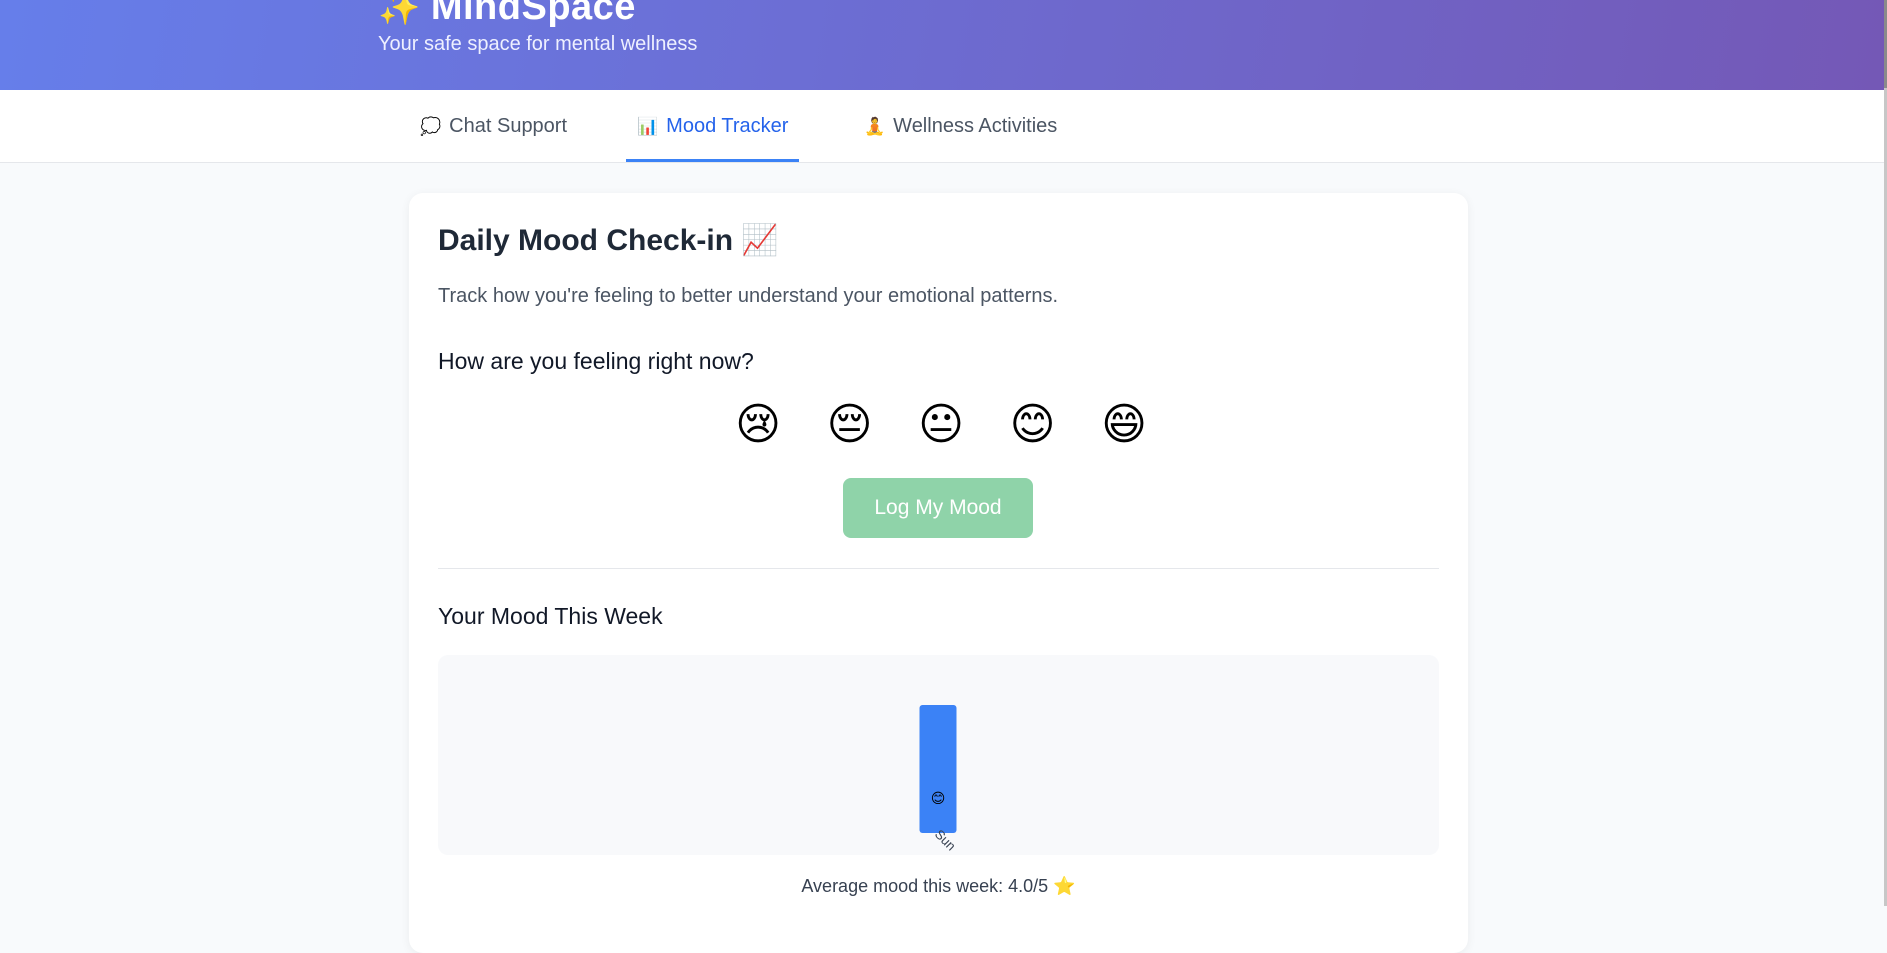 Image resolution: width=1887 pixels, height=953 pixels. What do you see at coordinates (508, 126) in the screenshot?
I see `tab-label: Chat Support` at bounding box center [508, 126].